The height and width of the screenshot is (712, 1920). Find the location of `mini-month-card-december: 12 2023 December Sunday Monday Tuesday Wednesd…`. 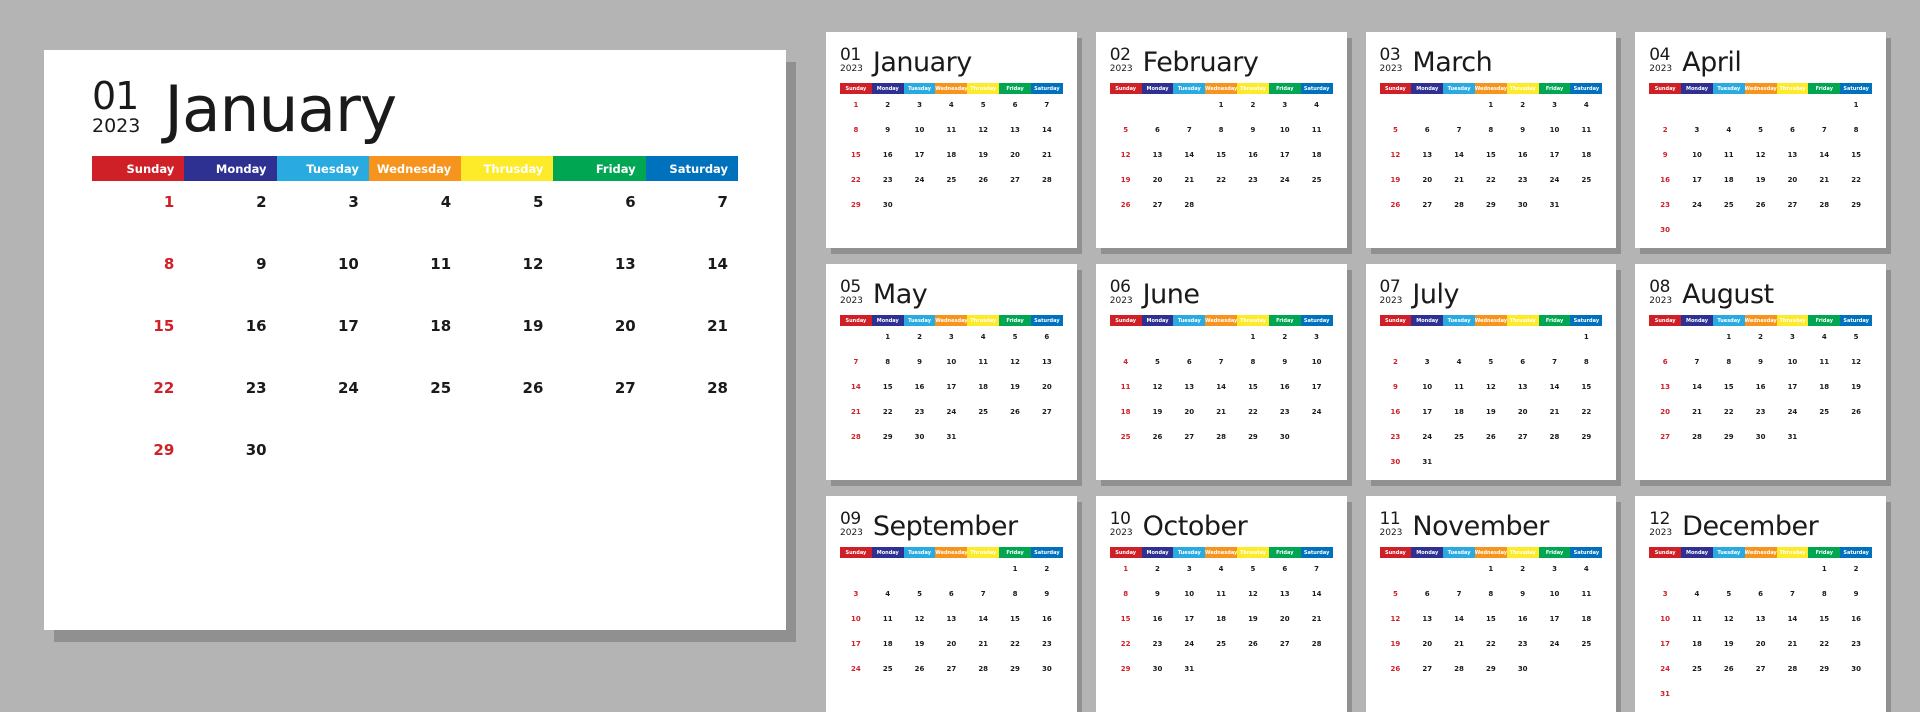

mini-month-card-december: 12 2023 December Sunday Monday Tuesday Wednesd… is located at coordinates (1760, 604).